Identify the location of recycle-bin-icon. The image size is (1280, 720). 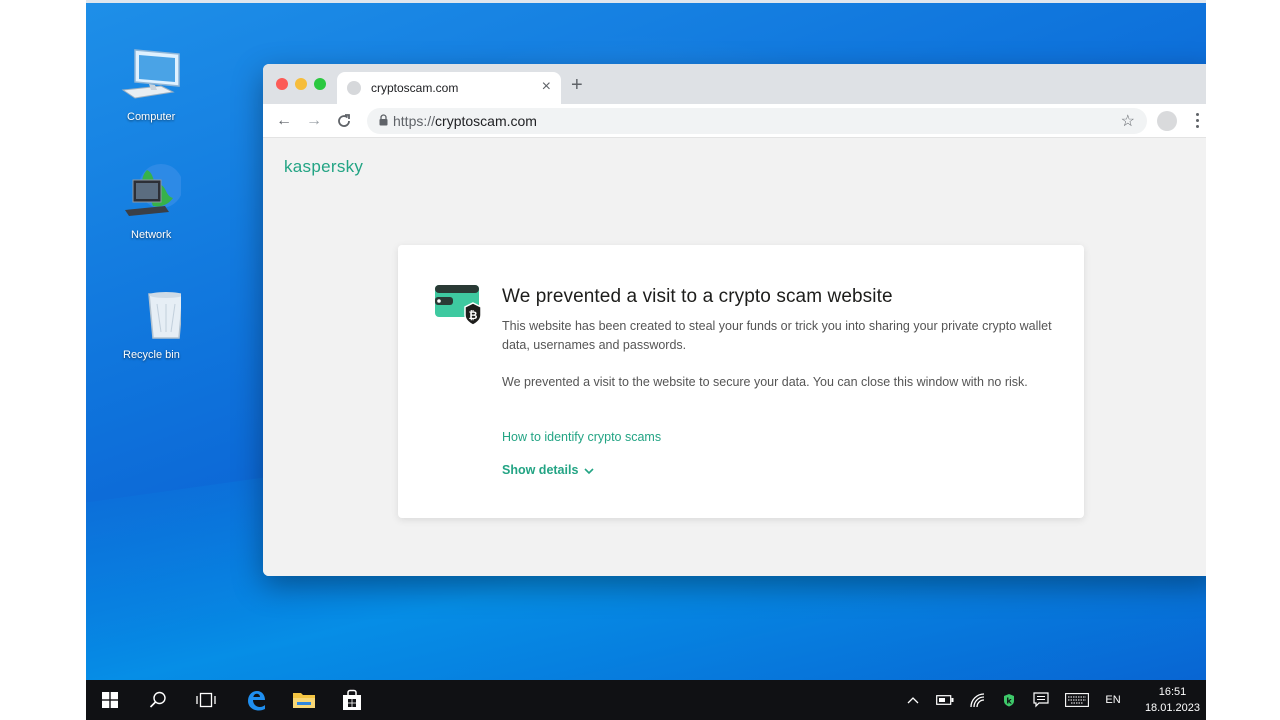
(166, 315).